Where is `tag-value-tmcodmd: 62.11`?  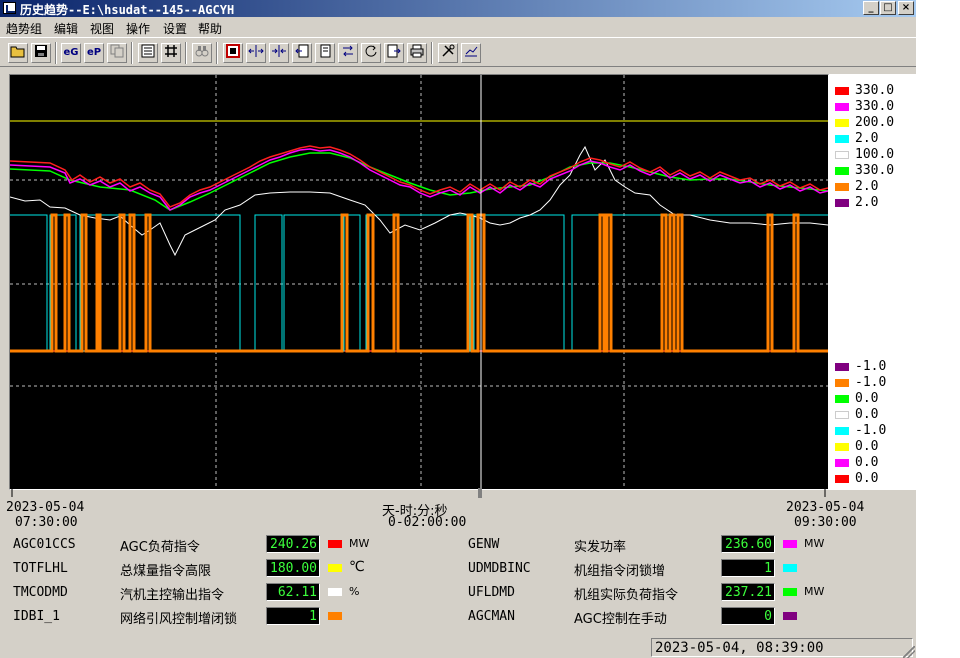 tag-value-tmcodmd: 62.11 is located at coordinates (293, 592).